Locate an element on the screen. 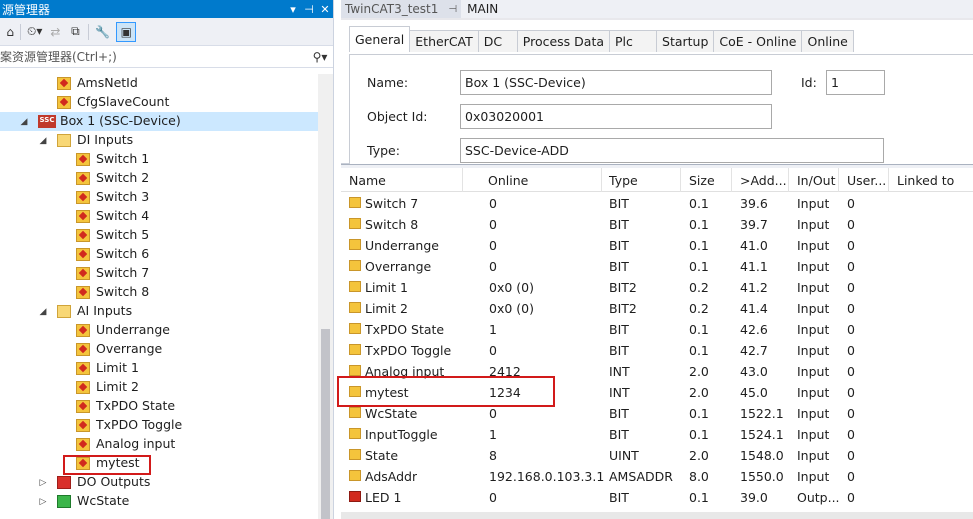  history-icon: ⏲▾ is located at coordinates (34, 32).